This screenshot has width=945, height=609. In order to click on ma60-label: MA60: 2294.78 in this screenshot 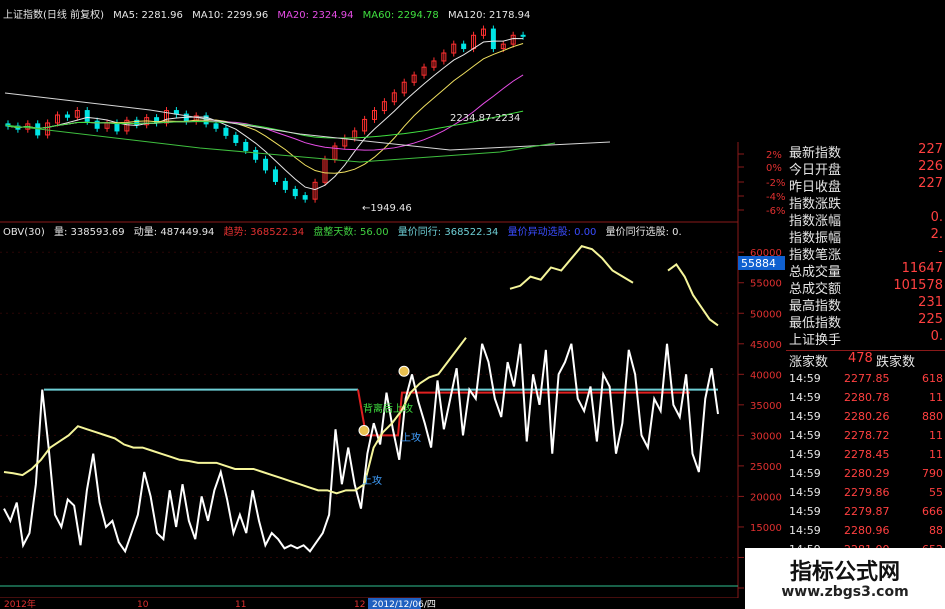, I will do `click(400, 15)`.